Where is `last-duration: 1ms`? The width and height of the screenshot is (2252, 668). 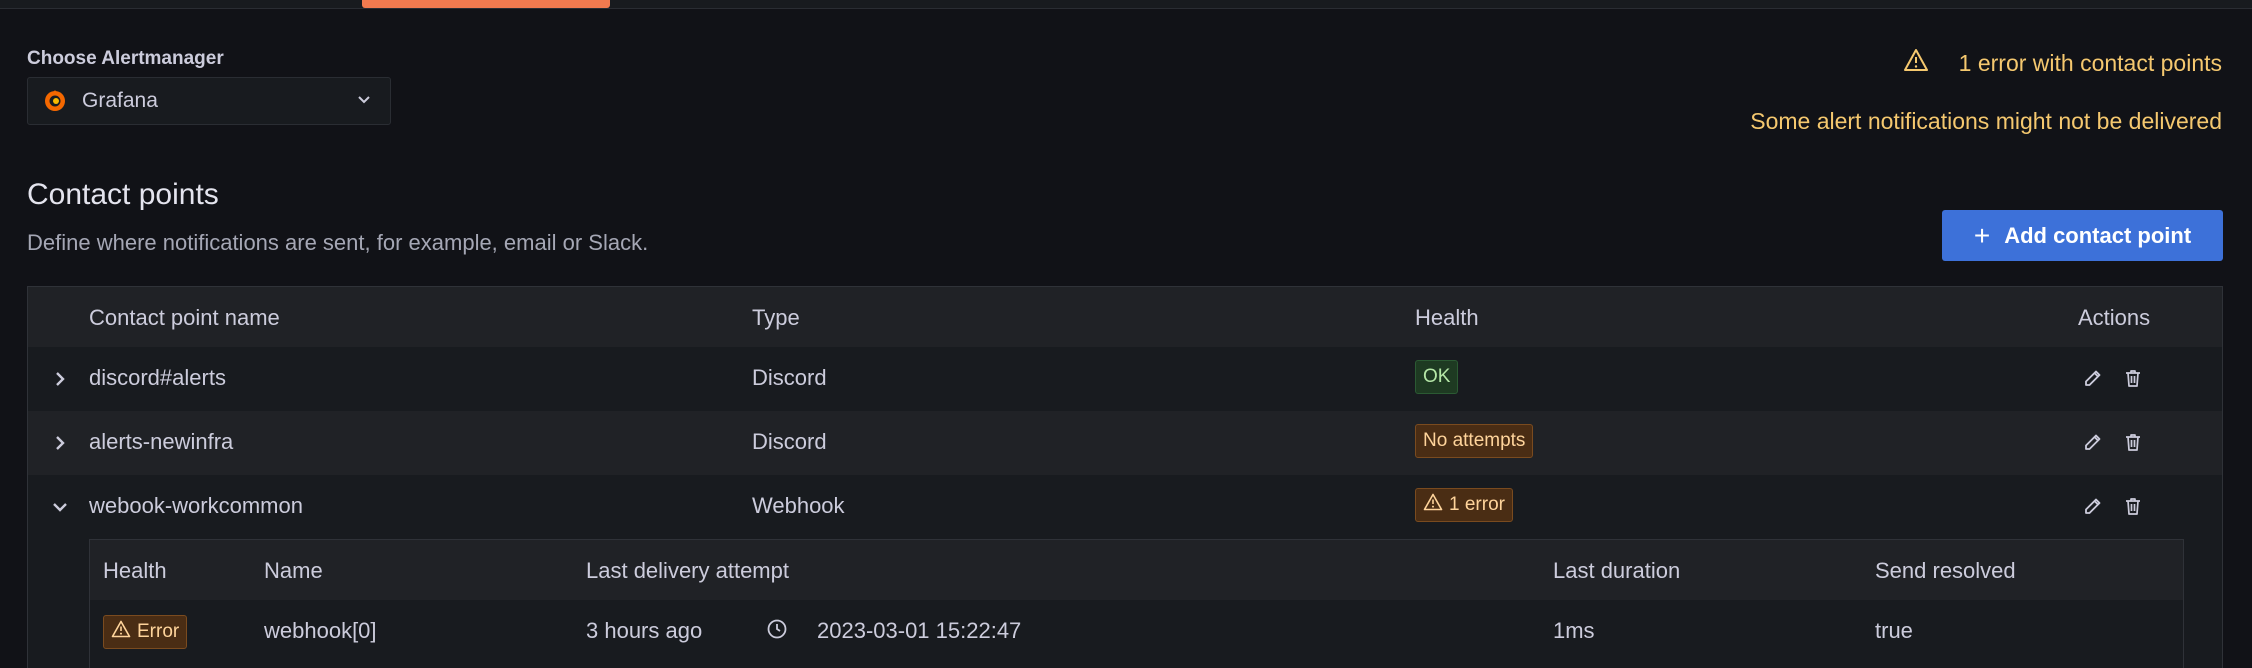 last-duration: 1ms is located at coordinates (1574, 630).